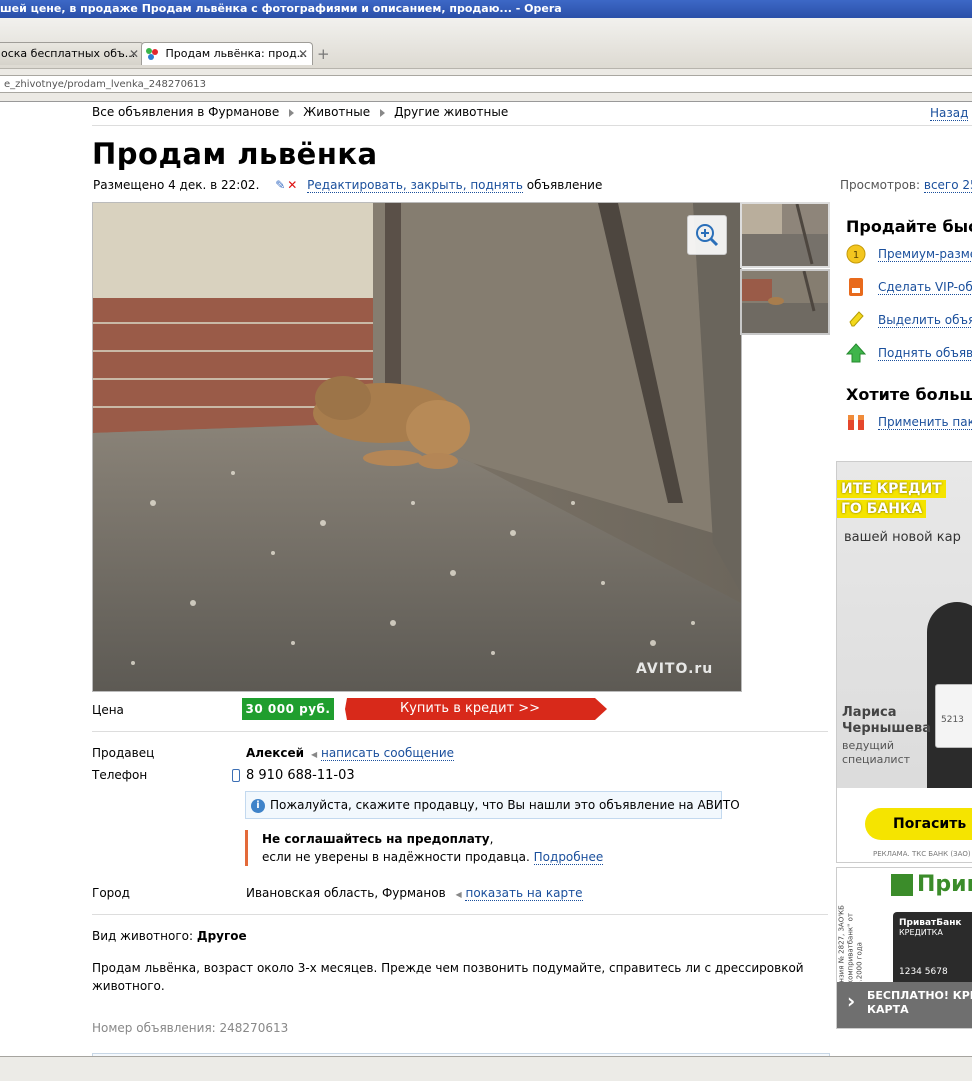  I want to click on phone-label: Телефон, so click(120, 775).